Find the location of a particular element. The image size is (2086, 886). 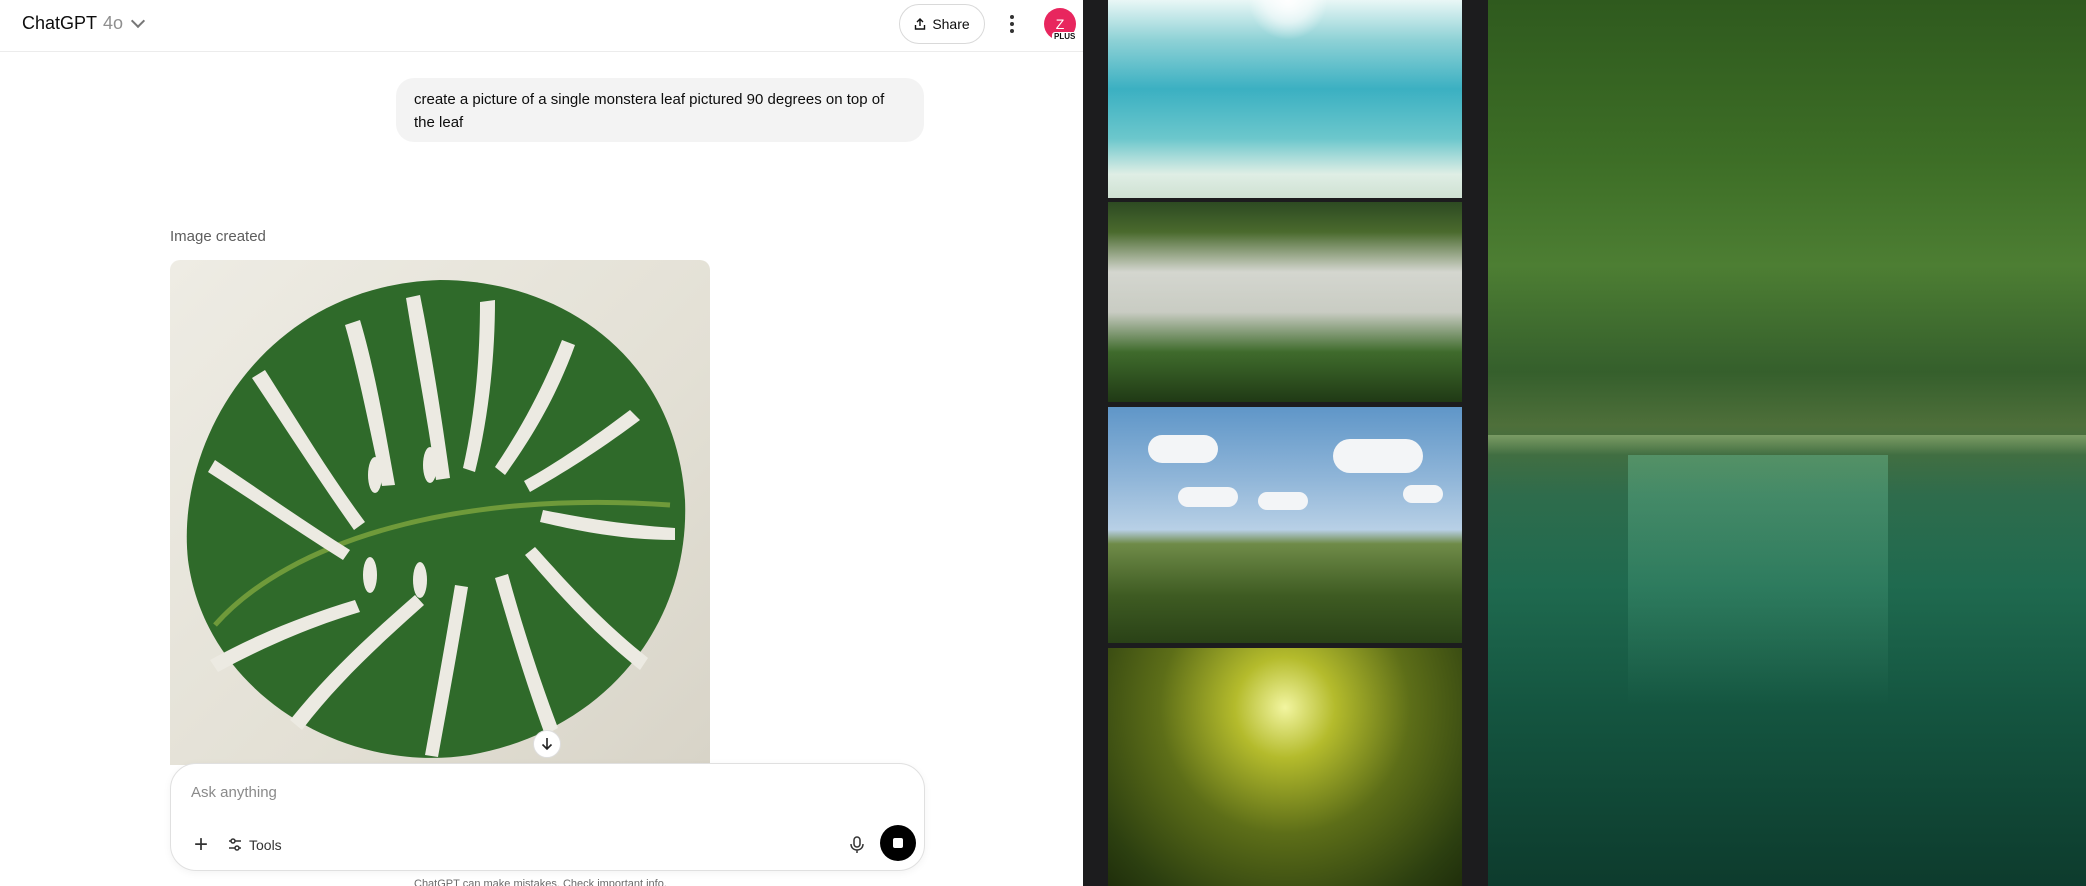

plus-icon: + is located at coordinates (201, 845).